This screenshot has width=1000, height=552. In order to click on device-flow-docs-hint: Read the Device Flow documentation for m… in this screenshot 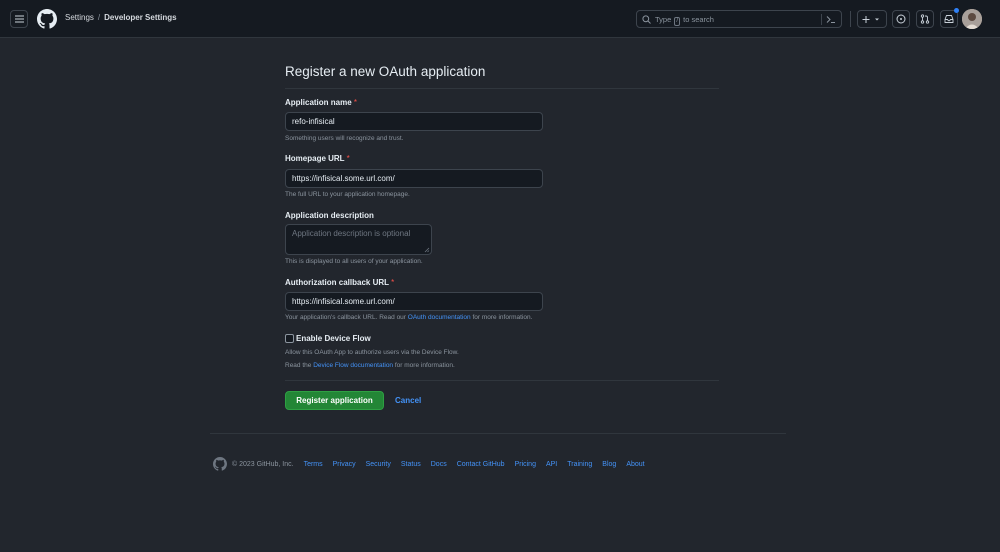, I will do `click(370, 365)`.